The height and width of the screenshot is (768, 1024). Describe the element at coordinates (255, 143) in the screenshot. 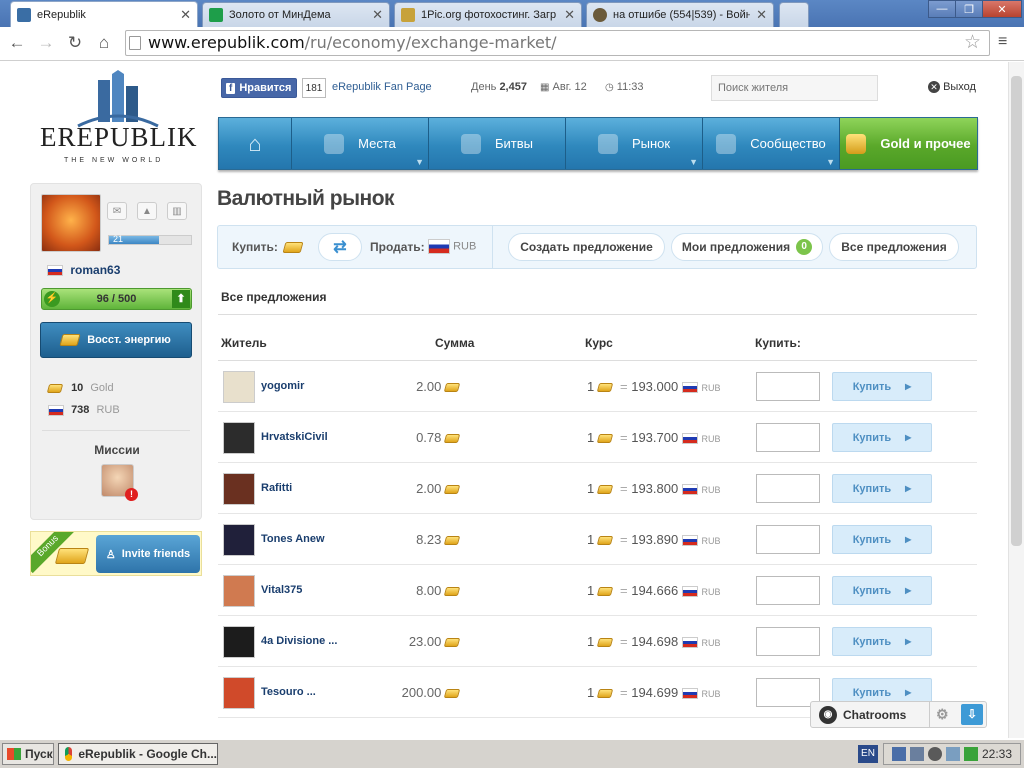

I see `menu-home: ⌂` at that location.